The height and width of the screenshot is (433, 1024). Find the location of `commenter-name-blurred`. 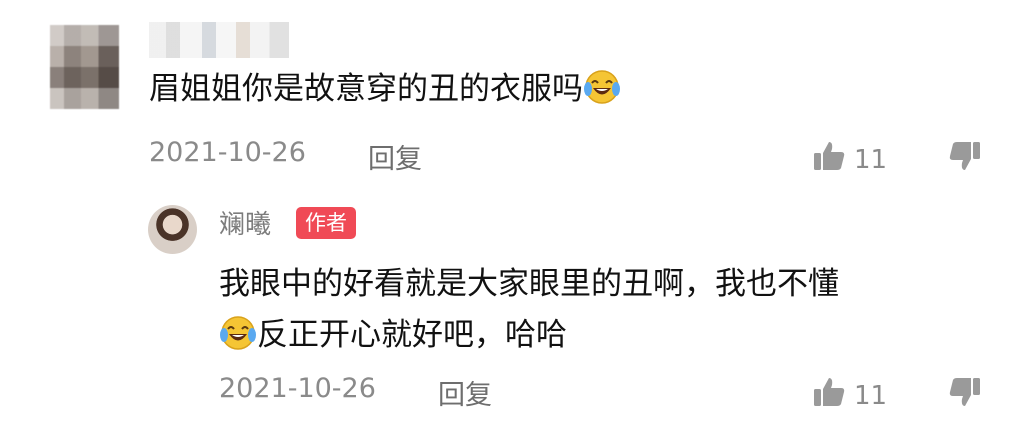

commenter-name-blurred is located at coordinates (219, 40).